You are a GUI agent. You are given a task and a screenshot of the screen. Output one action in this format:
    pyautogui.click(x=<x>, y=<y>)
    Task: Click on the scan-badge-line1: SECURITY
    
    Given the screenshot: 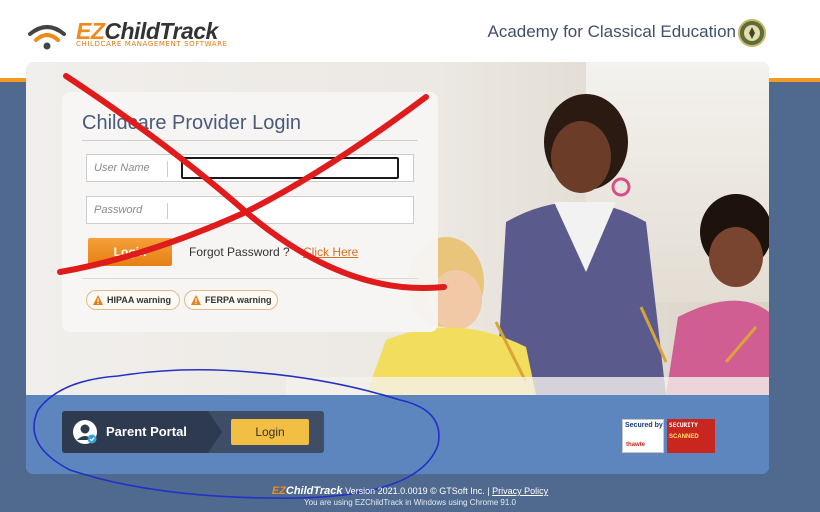 What is the action you would take?
    pyautogui.click(x=683, y=425)
    